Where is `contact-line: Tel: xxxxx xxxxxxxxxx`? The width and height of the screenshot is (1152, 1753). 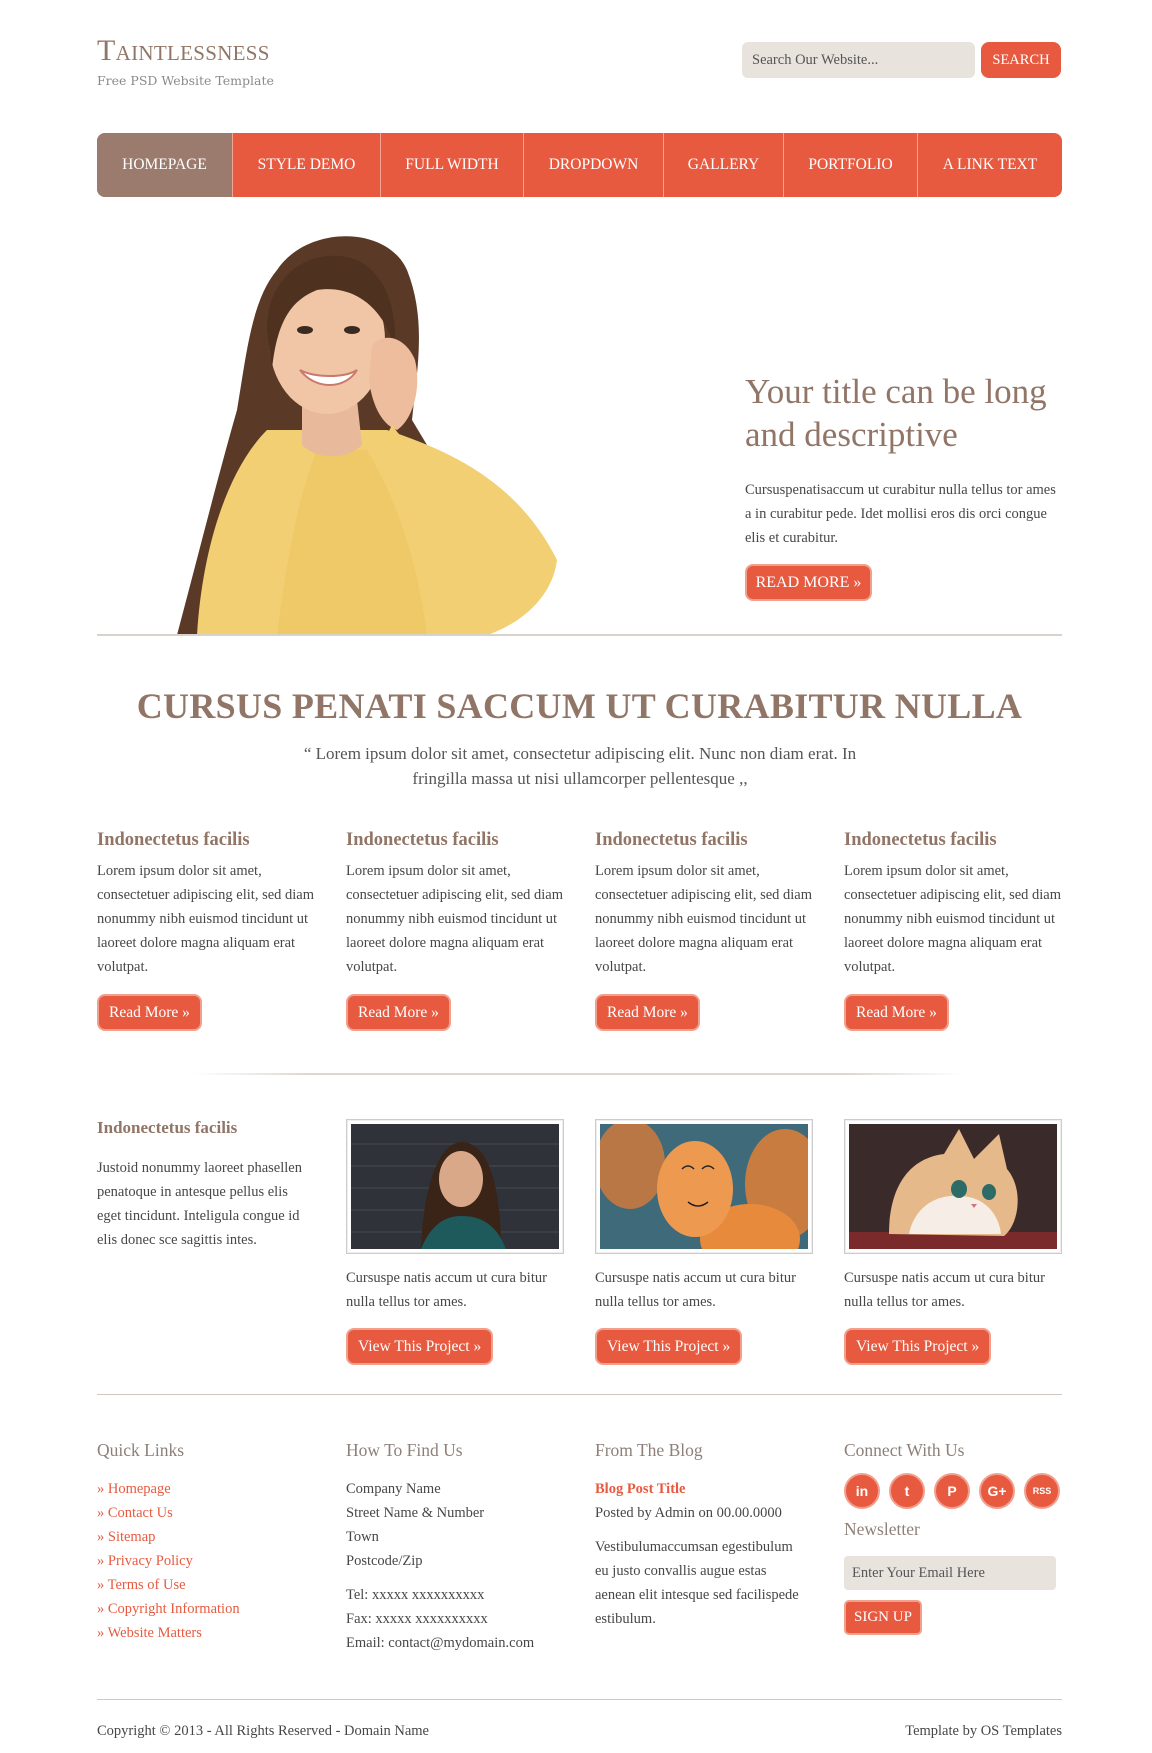 contact-line: Tel: xxxxx xxxxxxxxxx is located at coordinates (415, 1595).